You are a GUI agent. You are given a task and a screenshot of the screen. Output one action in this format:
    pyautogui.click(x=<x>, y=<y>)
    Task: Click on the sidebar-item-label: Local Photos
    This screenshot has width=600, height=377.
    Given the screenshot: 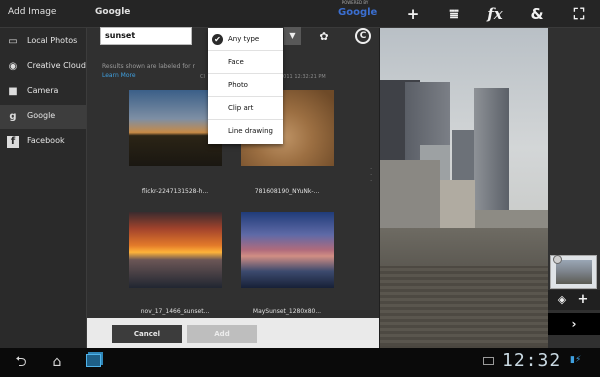 What is the action you would take?
    pyautogui.click(x=52, y=40)
    